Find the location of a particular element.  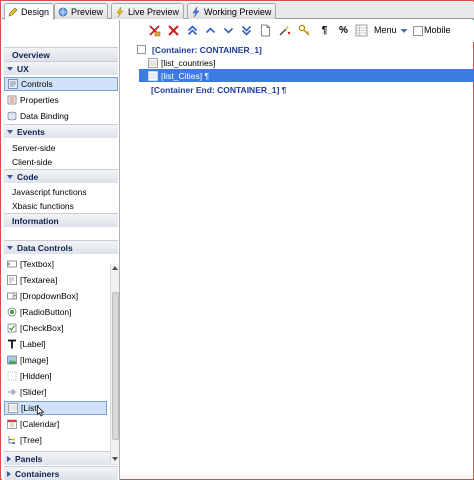

move-down-icon is located at coordinates (228, 30).